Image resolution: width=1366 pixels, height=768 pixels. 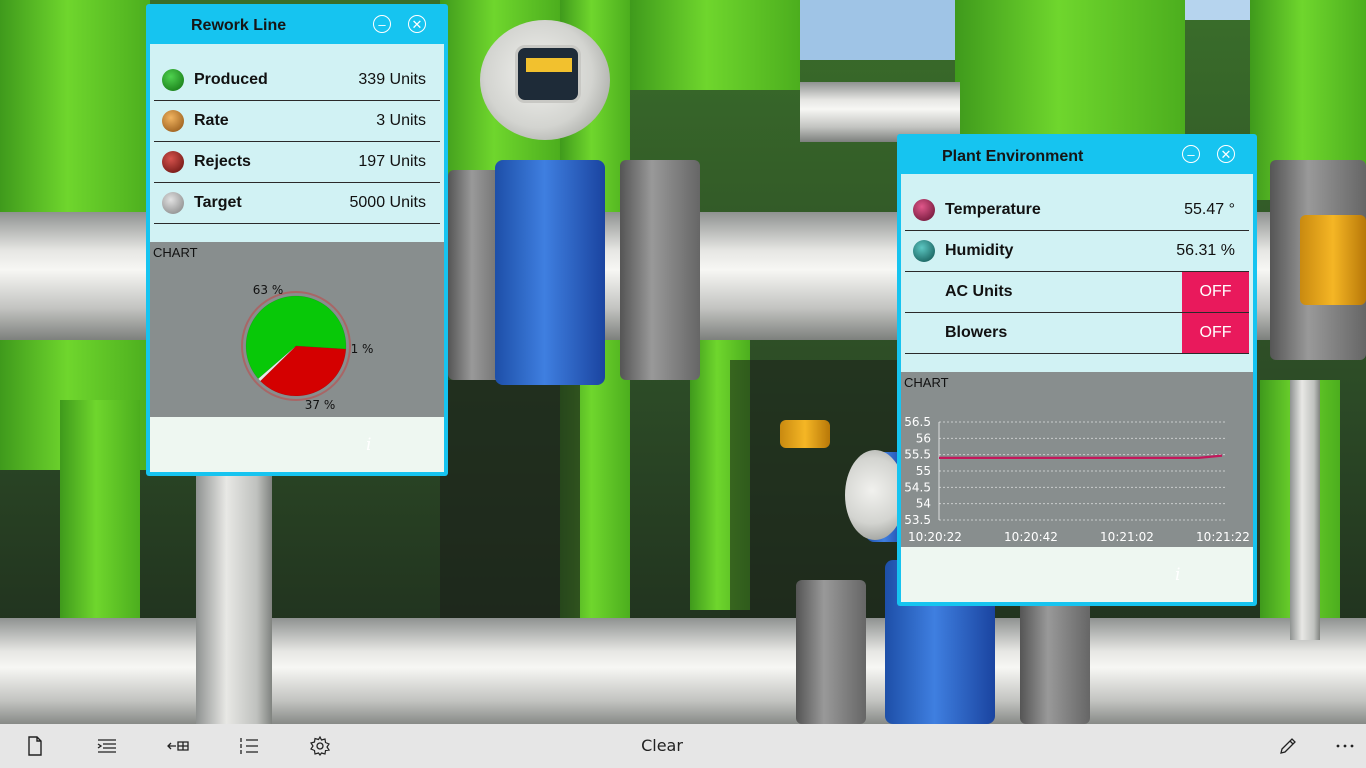 What do you see at coordinates (1081, 457) in the screenshot?
I see `series-line` at bounding box center [1081, 457].